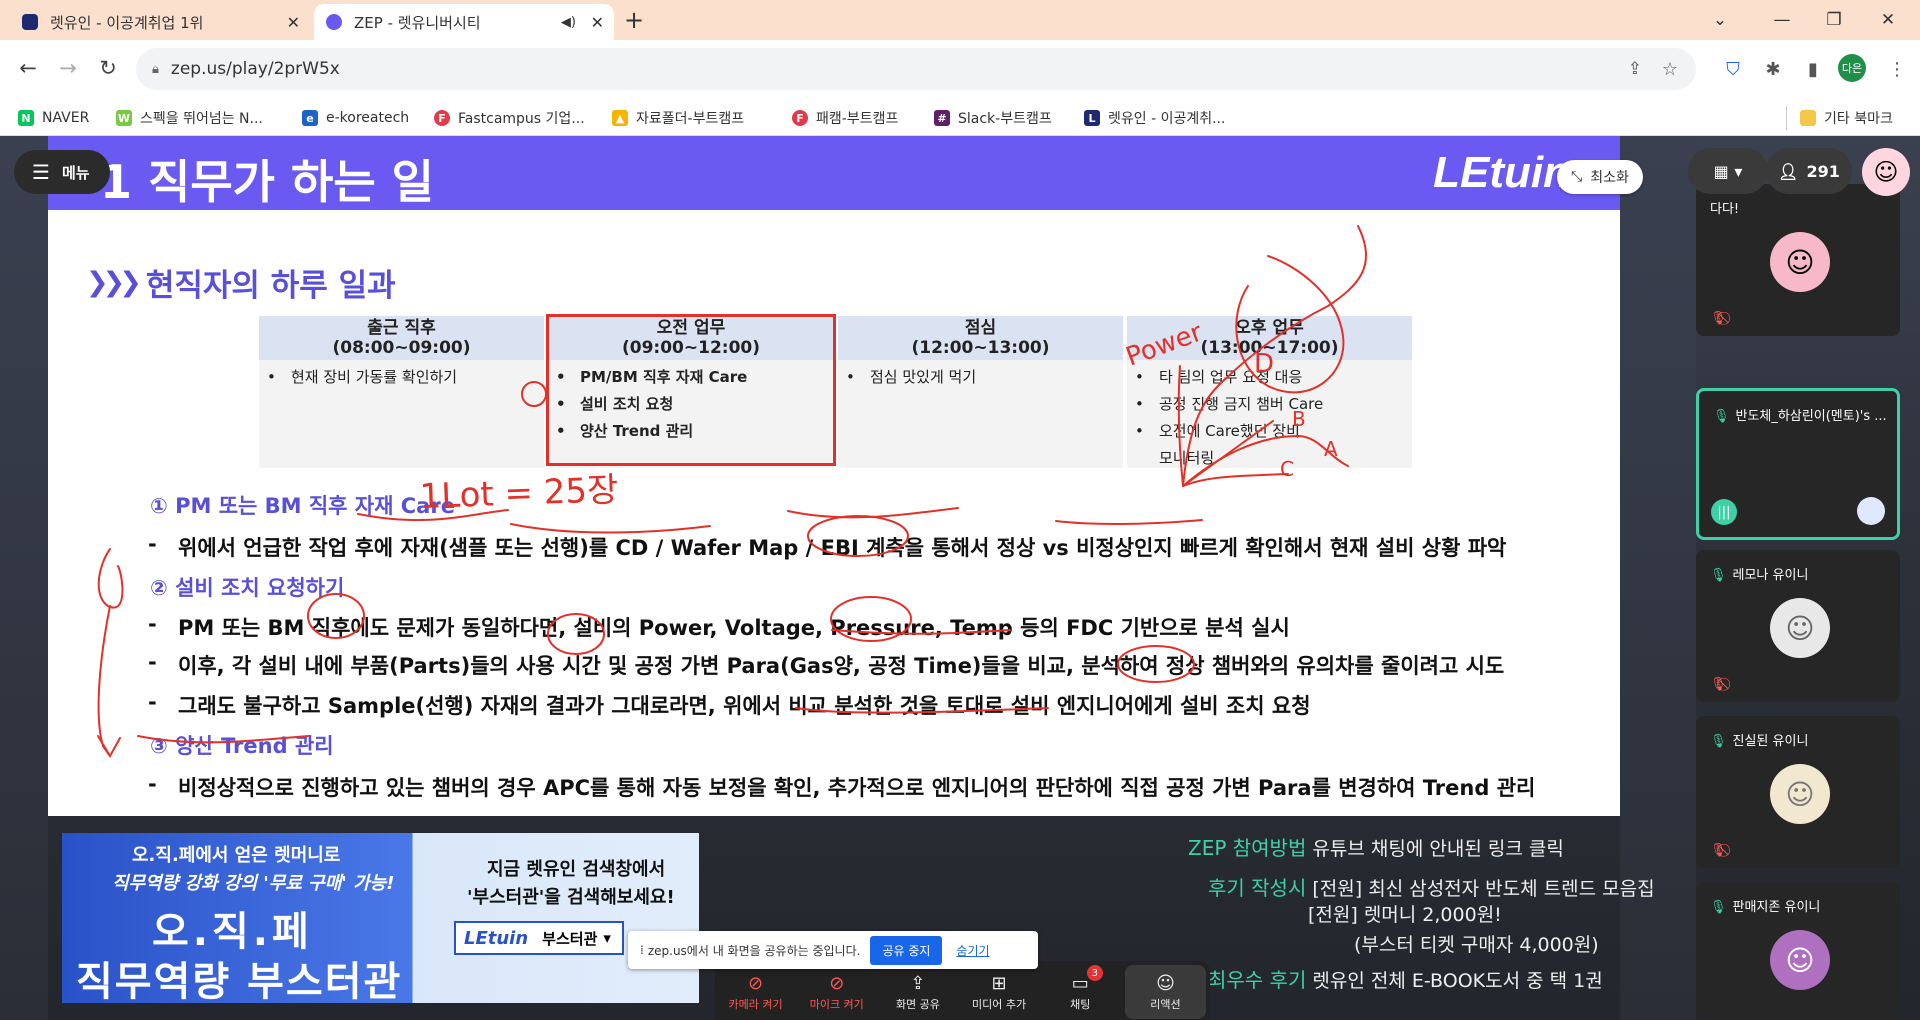  I want to click on hamburger-icon: ☰, so click(41, 172).